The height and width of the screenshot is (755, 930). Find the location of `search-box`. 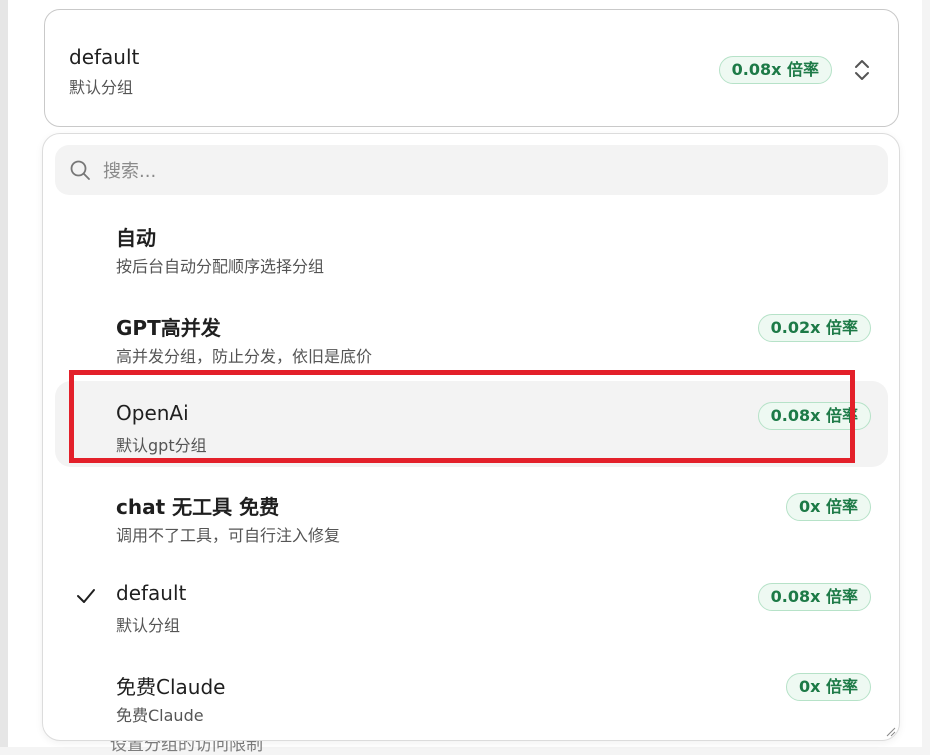

search-box is located at coordinates (471, 170).